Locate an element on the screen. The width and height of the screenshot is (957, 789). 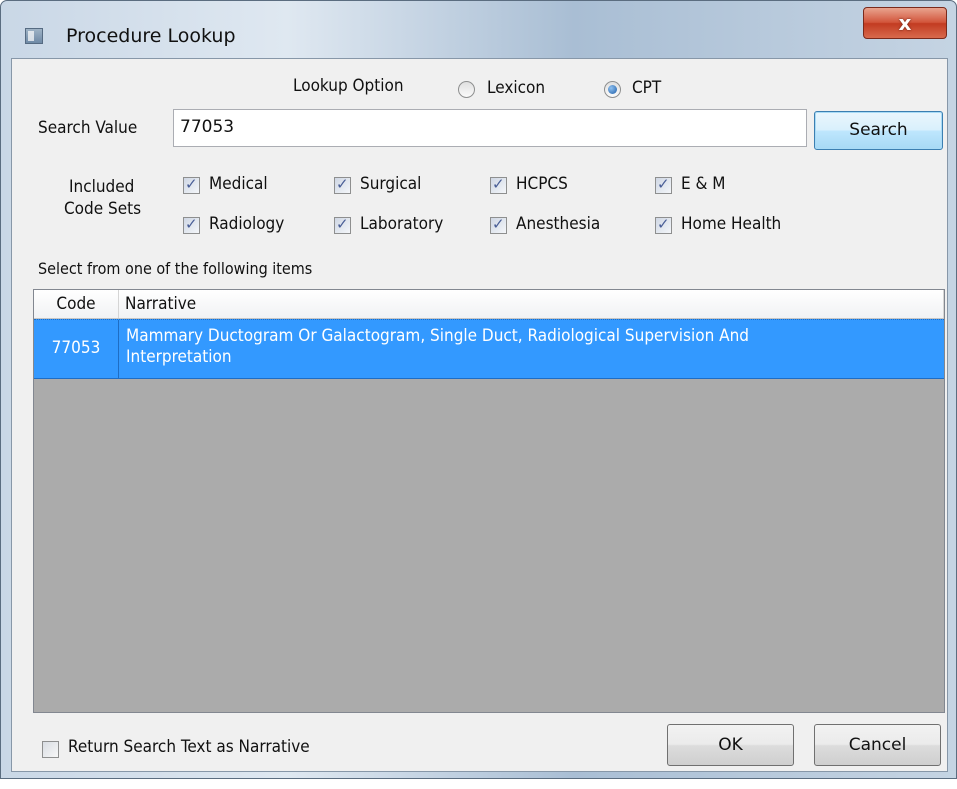
window-title: Procedure Lookup is located at coordinates (151, 36).